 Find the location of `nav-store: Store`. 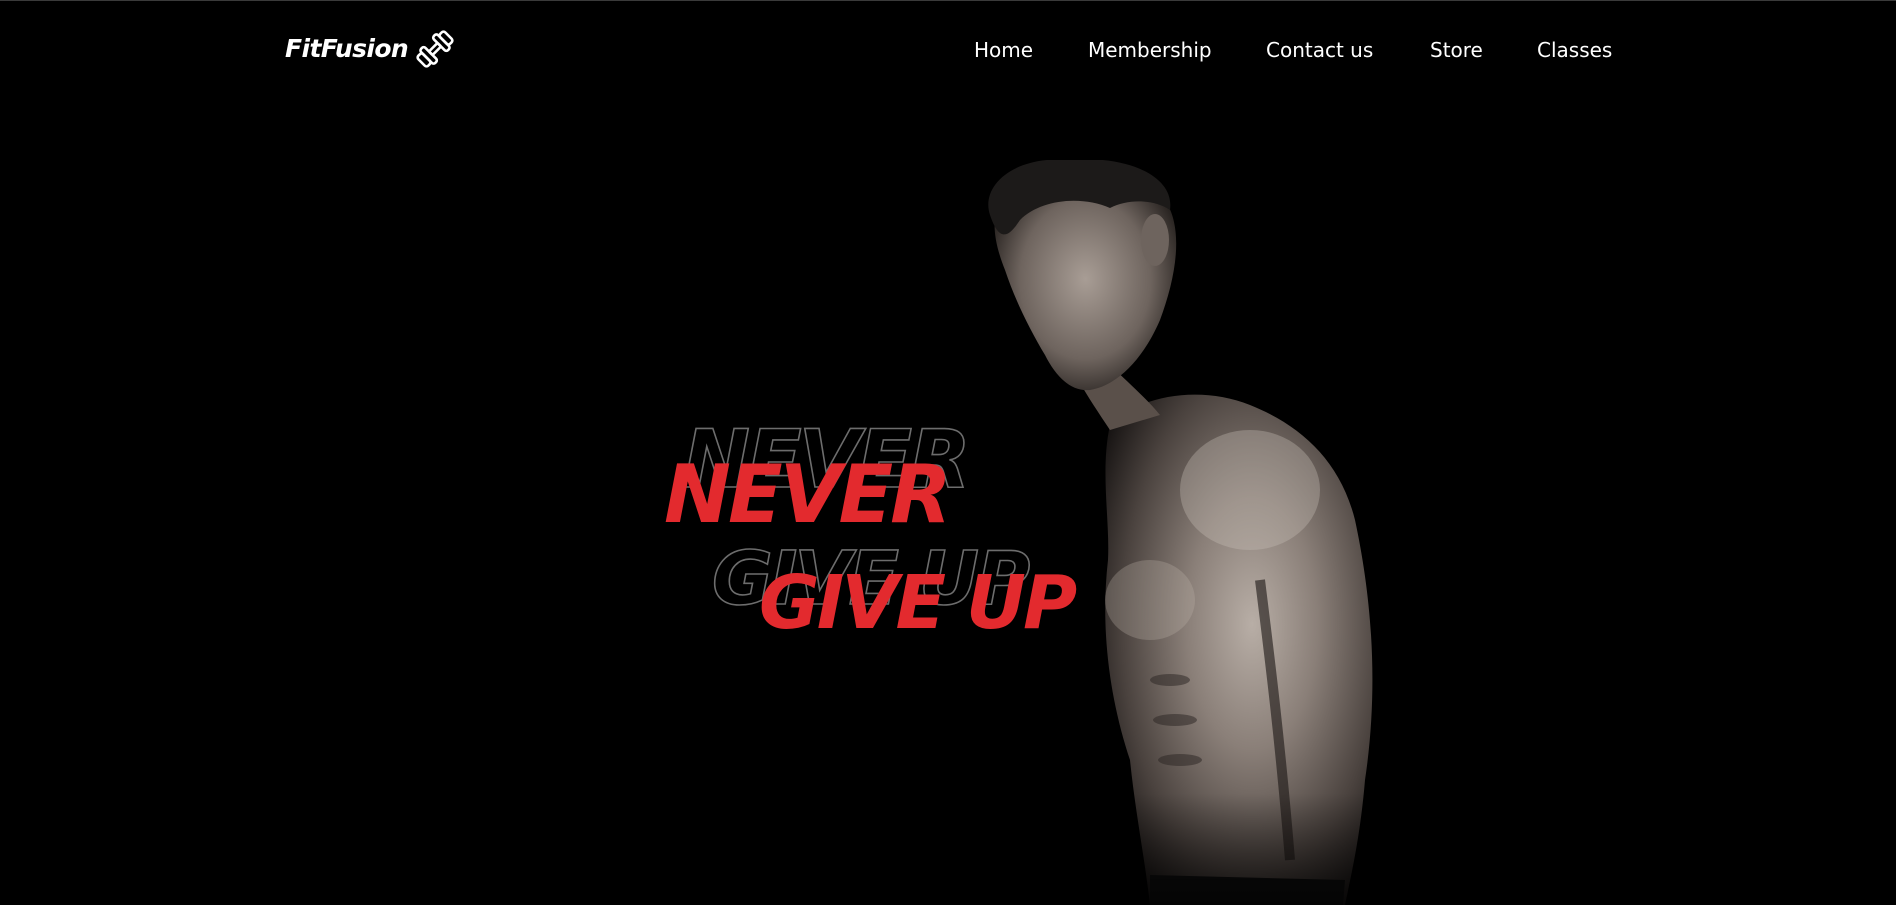

nav-store: Store is located at coordinates (1456, 50).